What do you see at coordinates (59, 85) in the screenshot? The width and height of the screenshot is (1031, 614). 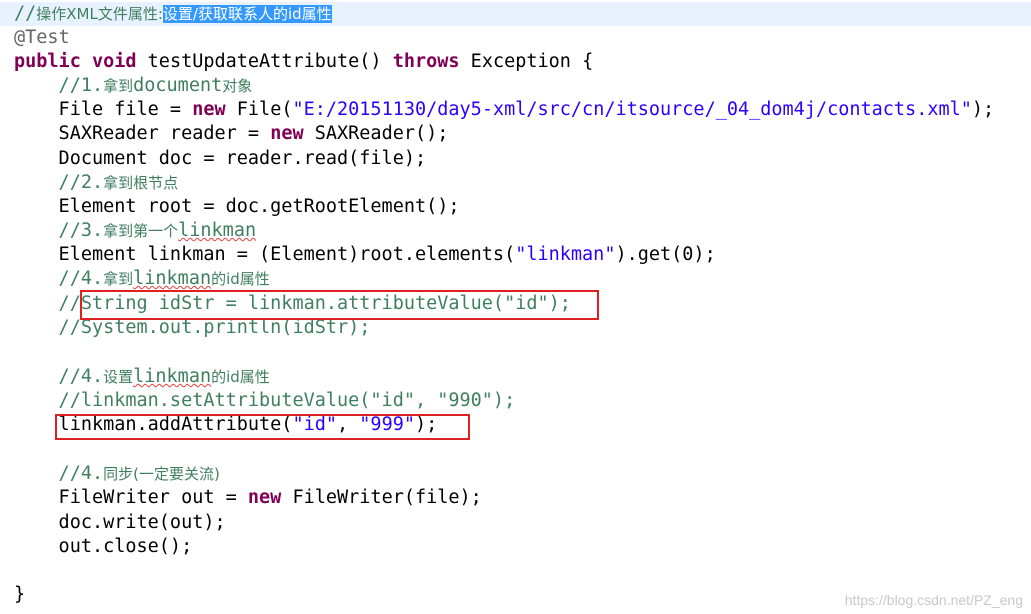 I see `comment-prefix: //1.` at bounding box center [59, 85].